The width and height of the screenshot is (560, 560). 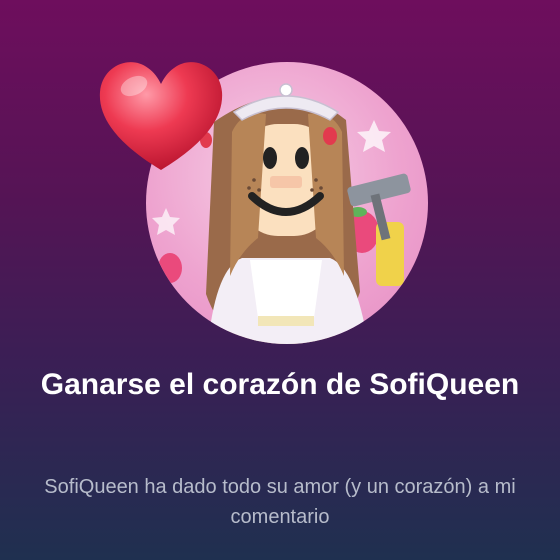 I want to click on achievement-title: Ganarse el corazón de SofiQueen, so click(x=280, y=384).